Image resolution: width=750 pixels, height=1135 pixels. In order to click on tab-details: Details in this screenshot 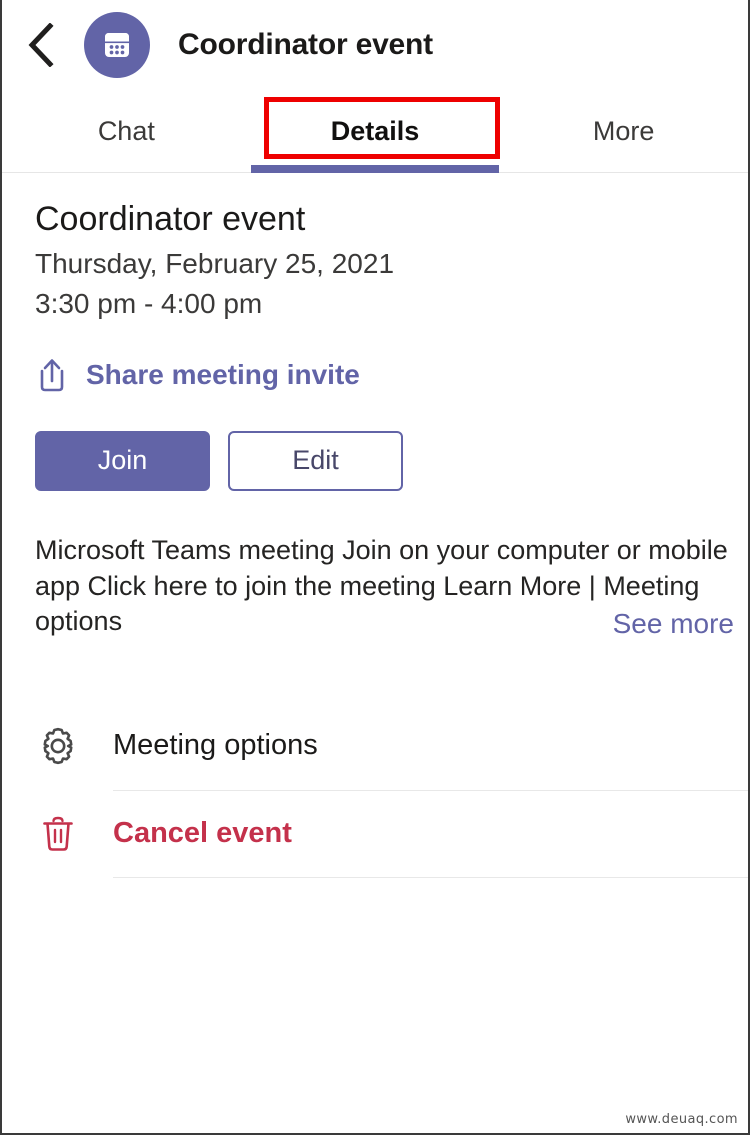, I will do `click(375, 131)`.